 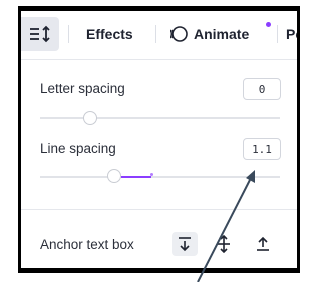 I want to click on anchor-top-icon, so click(x=263, y=243).